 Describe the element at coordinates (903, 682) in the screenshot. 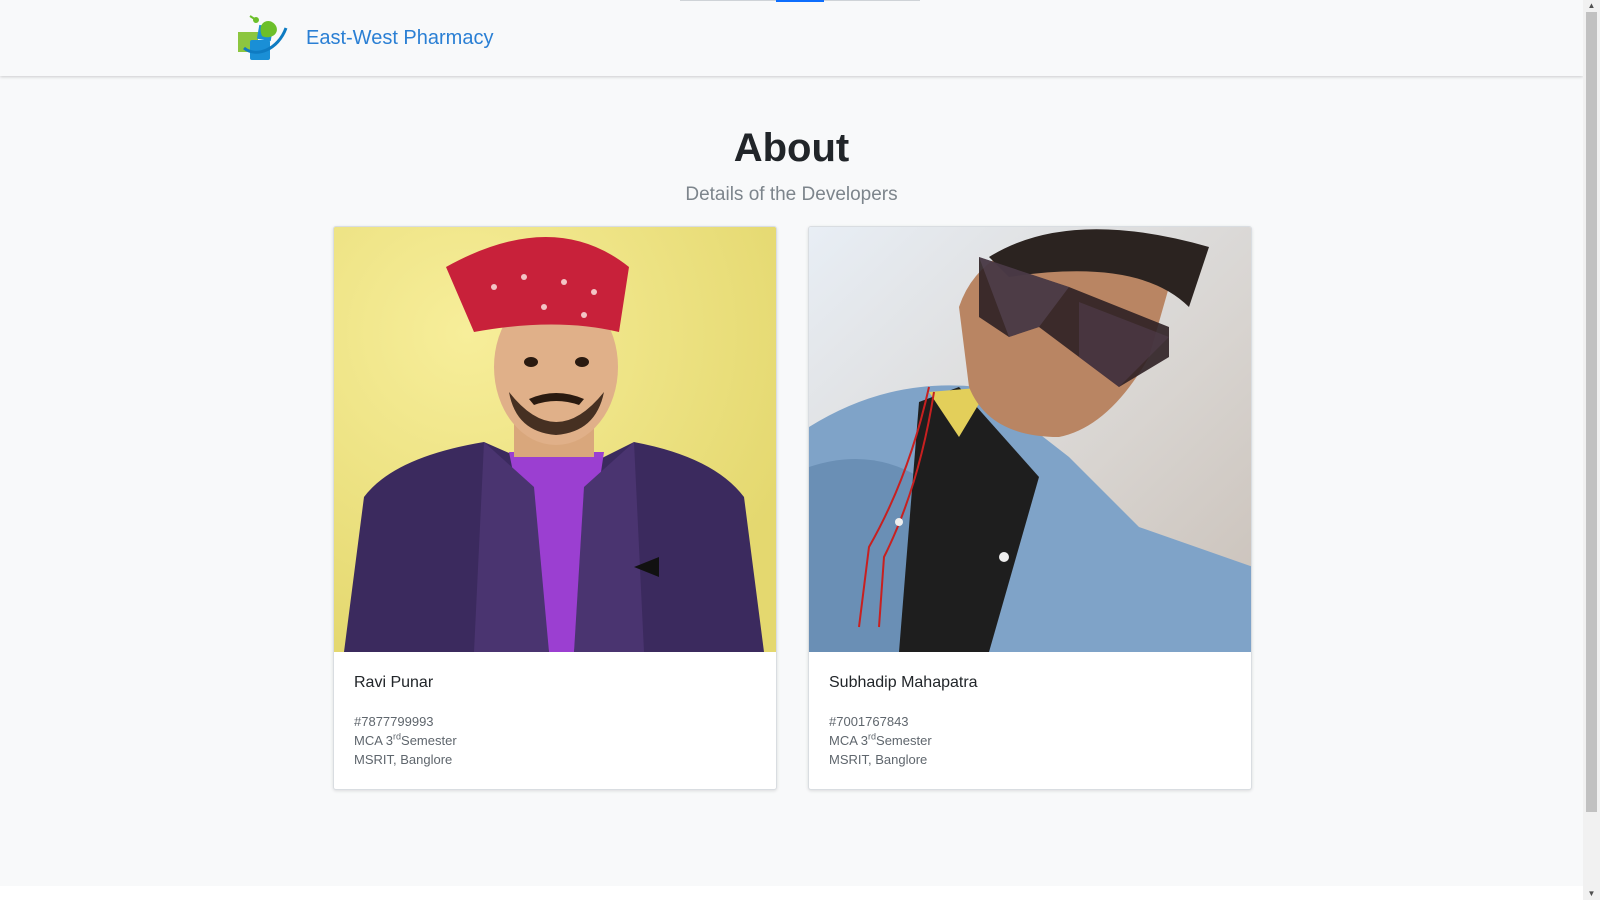

I see `developer-name: Subhadip Mahapatra` at that location.